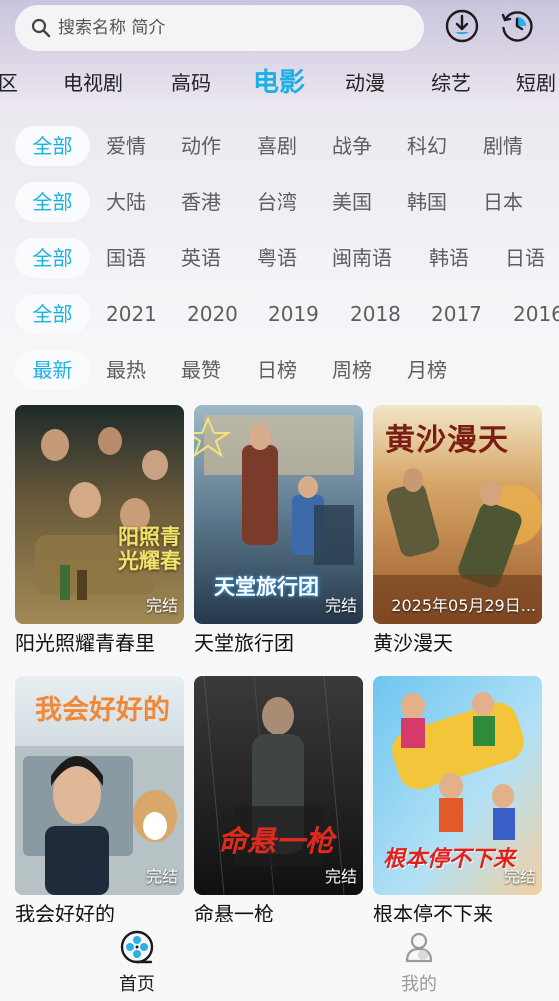  Describe the element at coordinates (212, 314) in the screenshot. I see `year-chip: 2020` at that location.